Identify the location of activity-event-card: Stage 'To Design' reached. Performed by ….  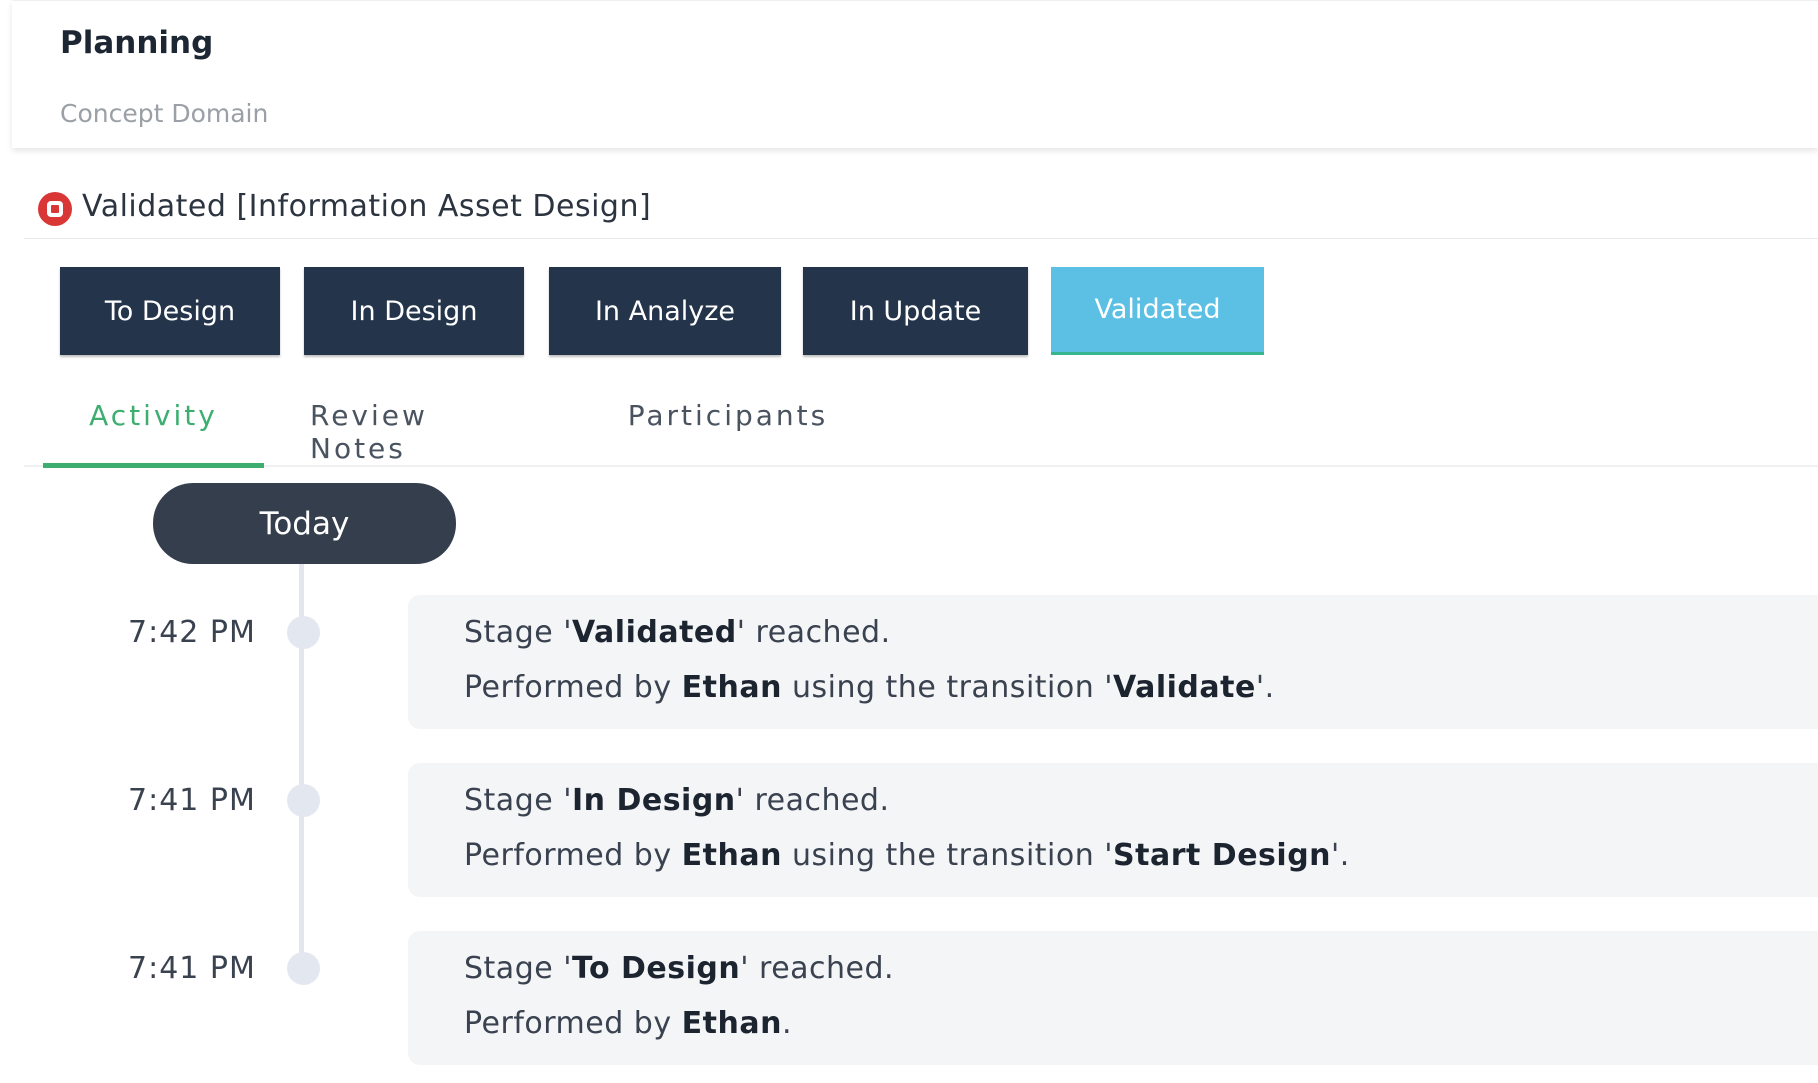
(1113, 998).